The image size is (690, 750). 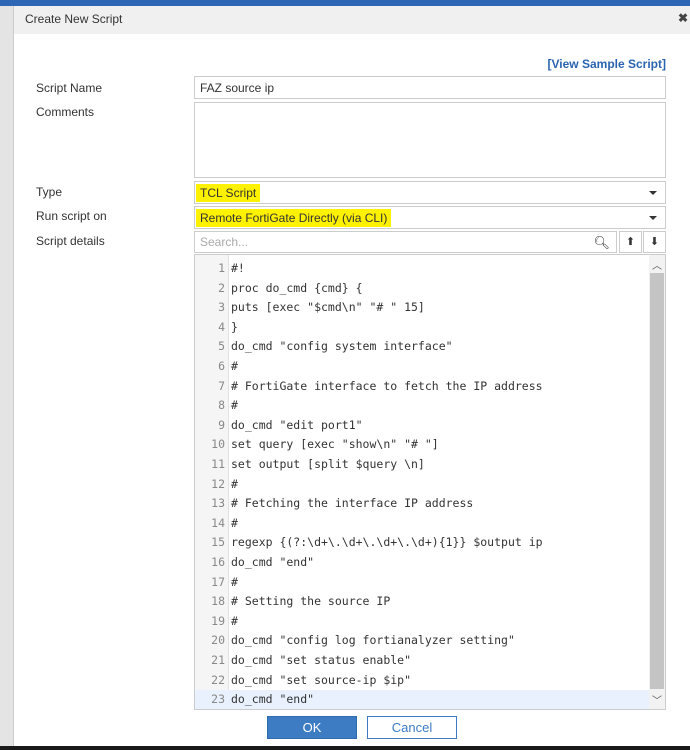 What do you see at coordinates (221, 385) in the screenshot?
I see `line-number: 7` at bounding box center [221, 385].